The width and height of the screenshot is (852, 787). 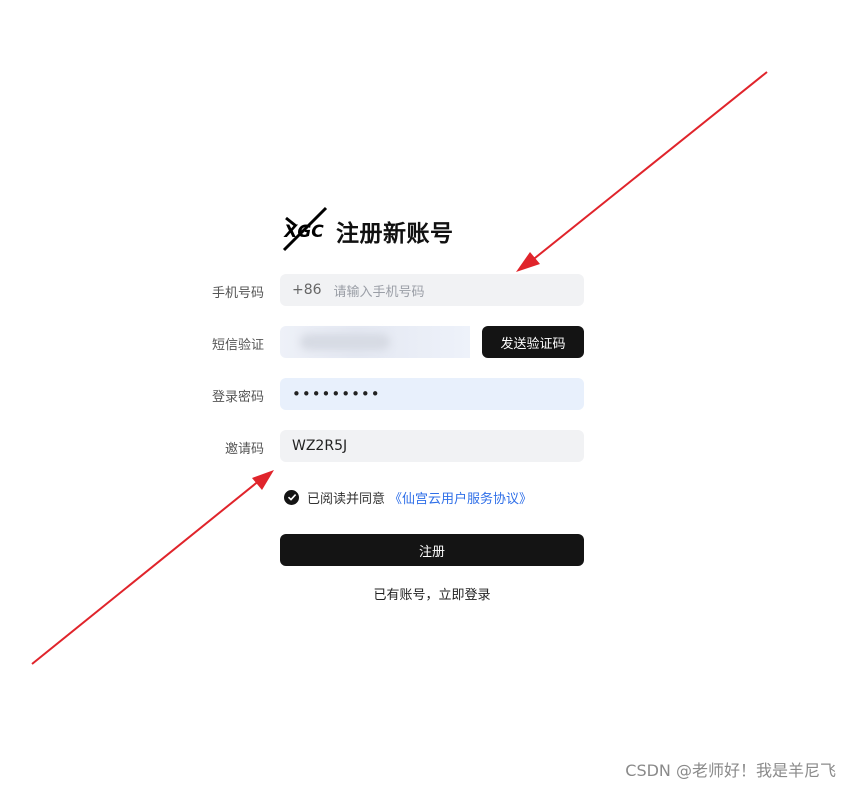 I want to click on phone-field: +86 请输入手机号码, so click(x=432, y=290).